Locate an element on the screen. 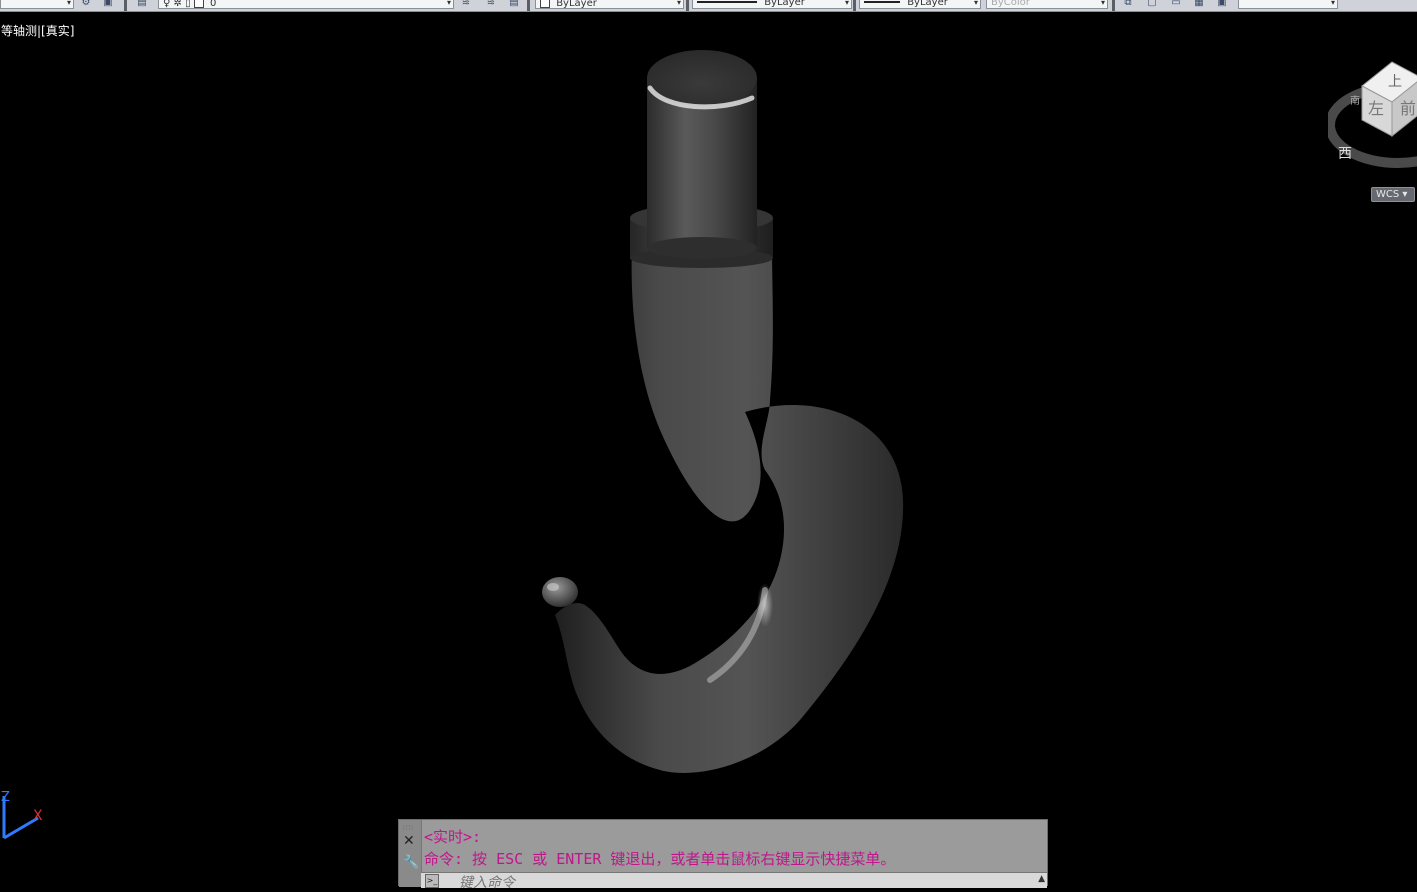 This screenshot has height=892, width=1417. lock-icon: ▯ is located at coordinates (188, 4).